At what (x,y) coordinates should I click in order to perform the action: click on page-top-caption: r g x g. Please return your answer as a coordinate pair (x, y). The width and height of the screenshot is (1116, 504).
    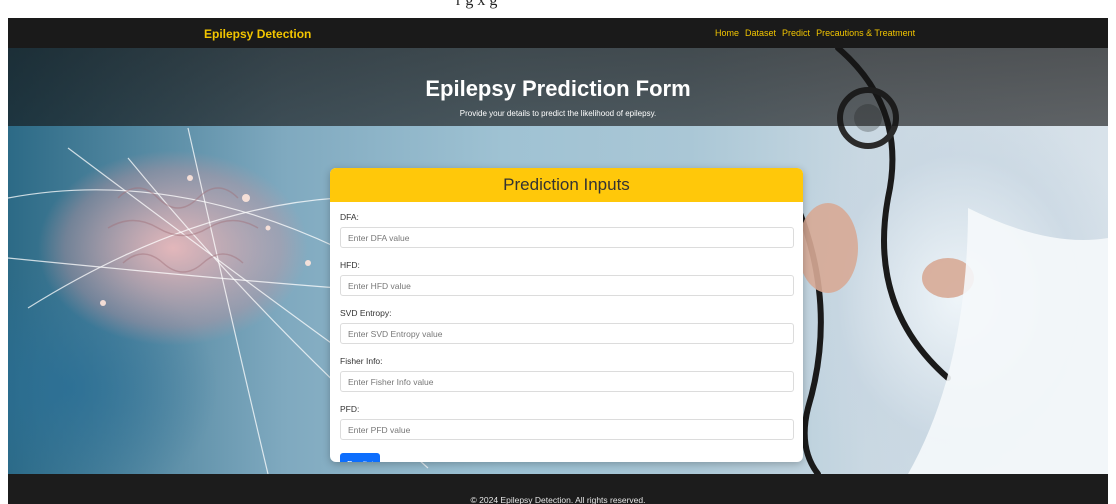
    Looking at the image, I should click on (558, 9).